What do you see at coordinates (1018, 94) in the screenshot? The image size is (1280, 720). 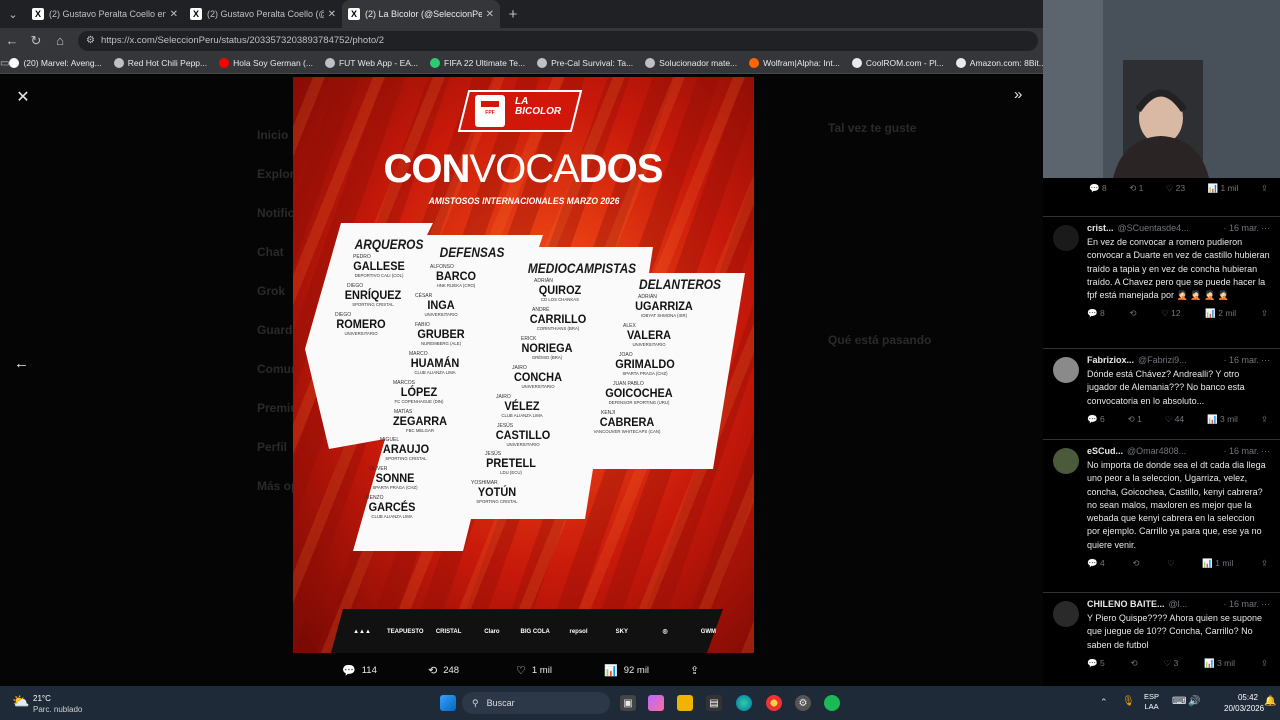 I see `expand-sidebar-button: »` at bounding box center [1018, 94].